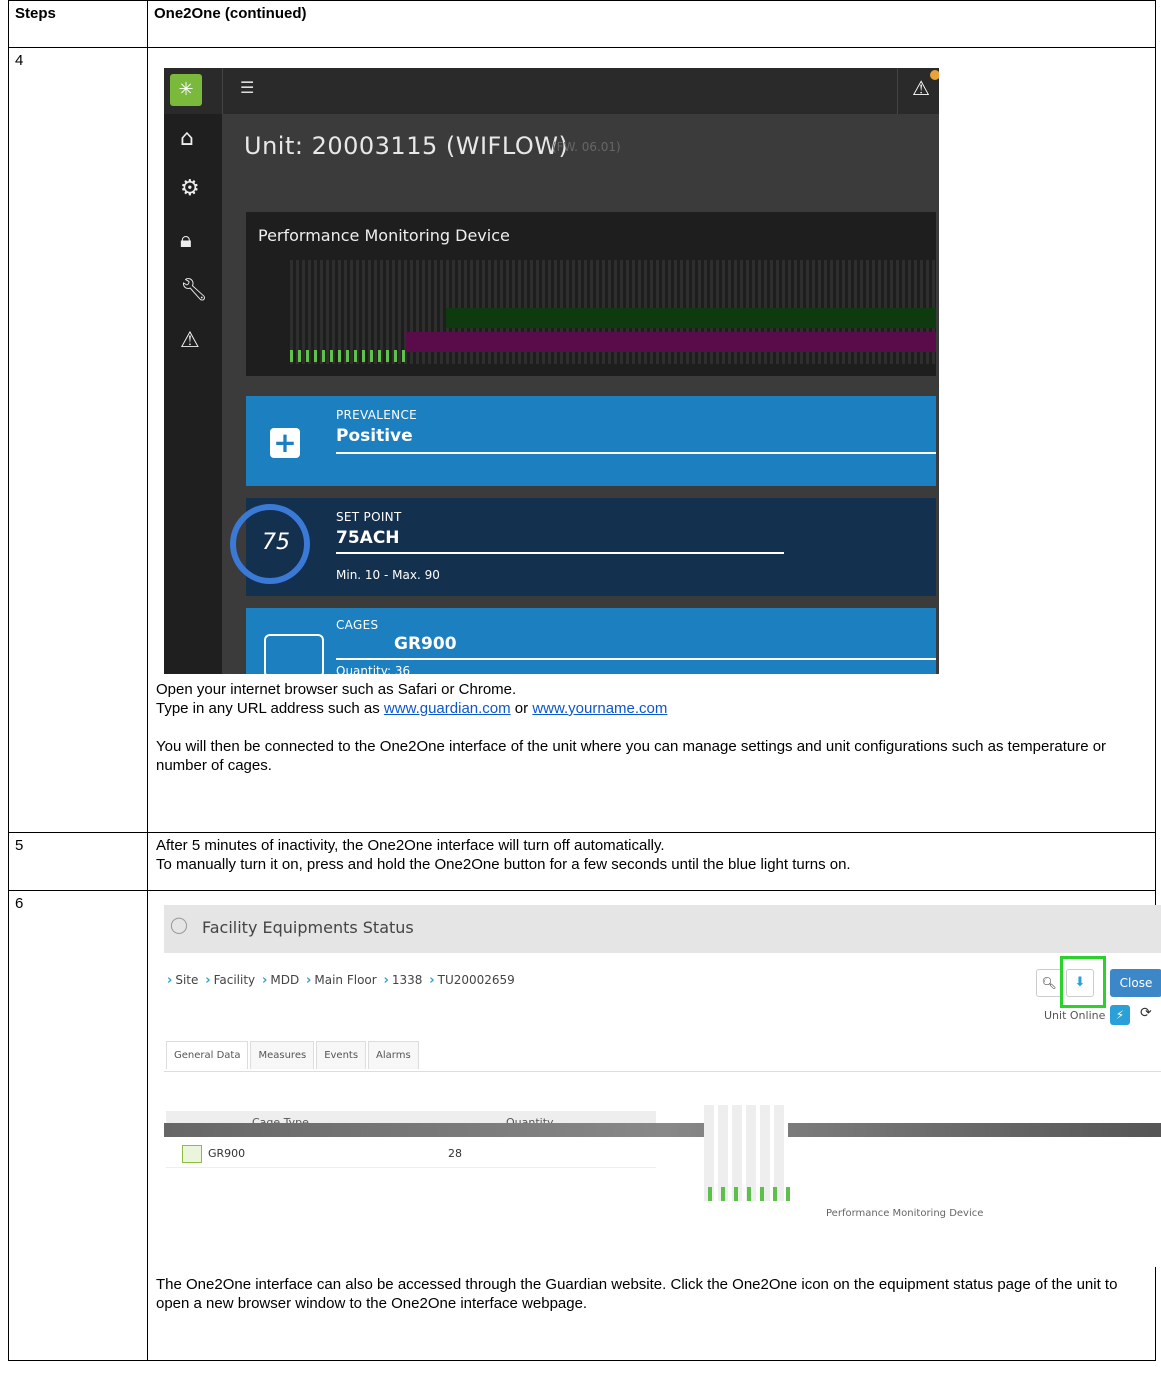  What do you see at coordinates (227, 1153) in the screenshot?
I see `cage-type-value: GR900` at bounding box center [227, 1153].